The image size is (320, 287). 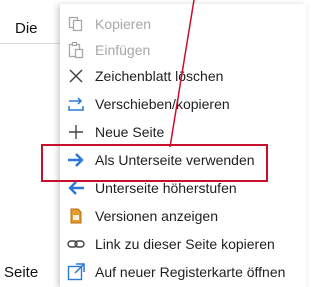 What do you see at coordinates (190, 272) in the screenshot?
I see `menu-item-label: Auf neuer Registerkarte öffnen` at bounding box center [190, 272].